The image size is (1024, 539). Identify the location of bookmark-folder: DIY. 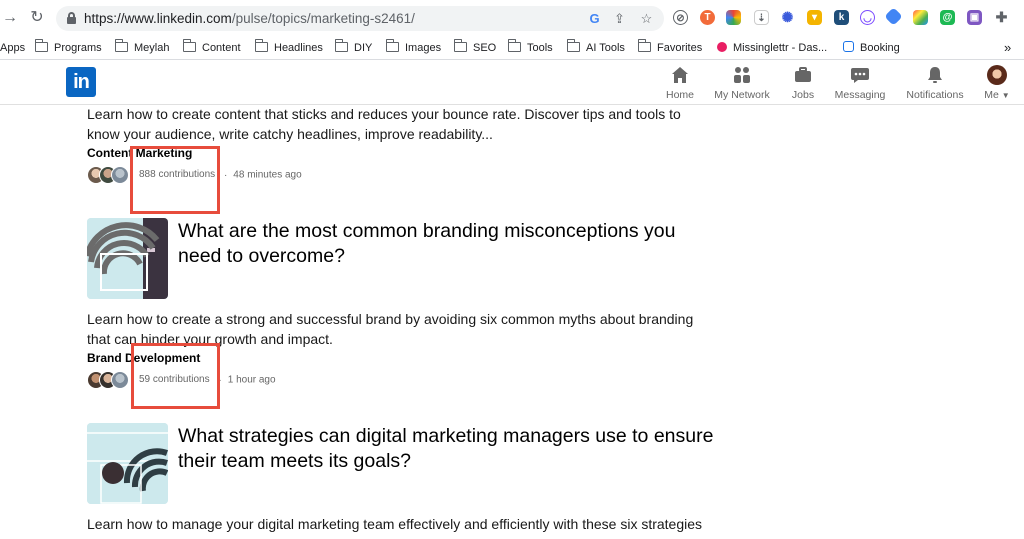
(353, 47).